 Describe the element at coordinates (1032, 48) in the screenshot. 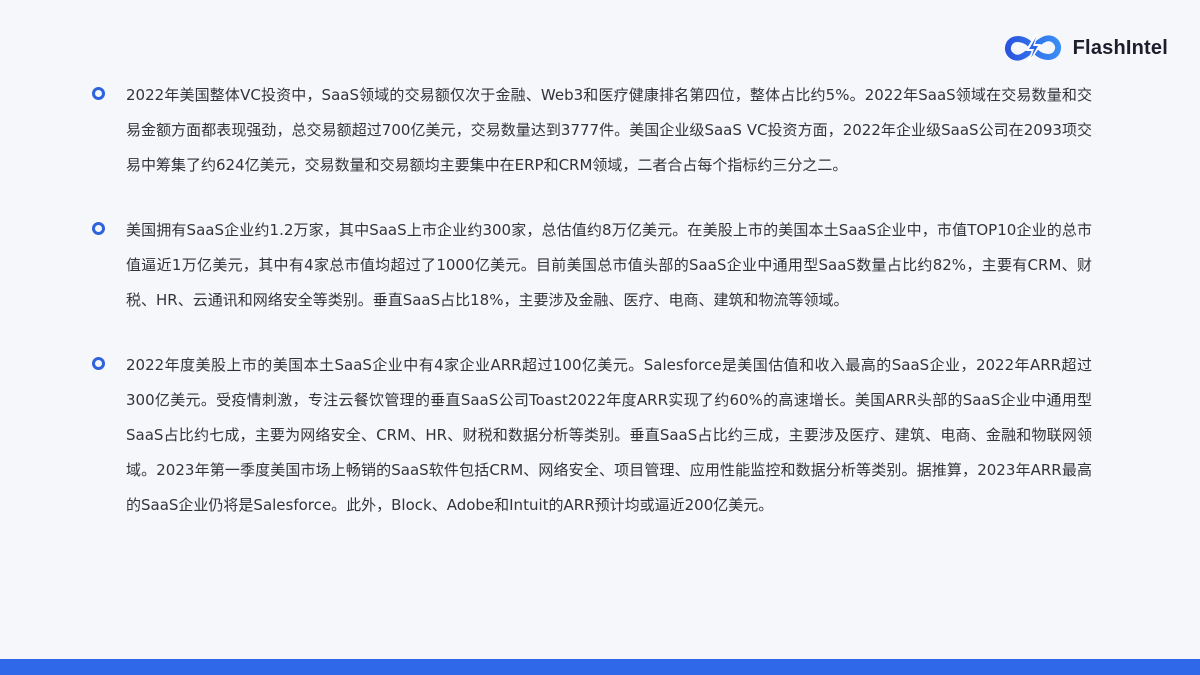

I see `infinity-lightning-icon` at that location.